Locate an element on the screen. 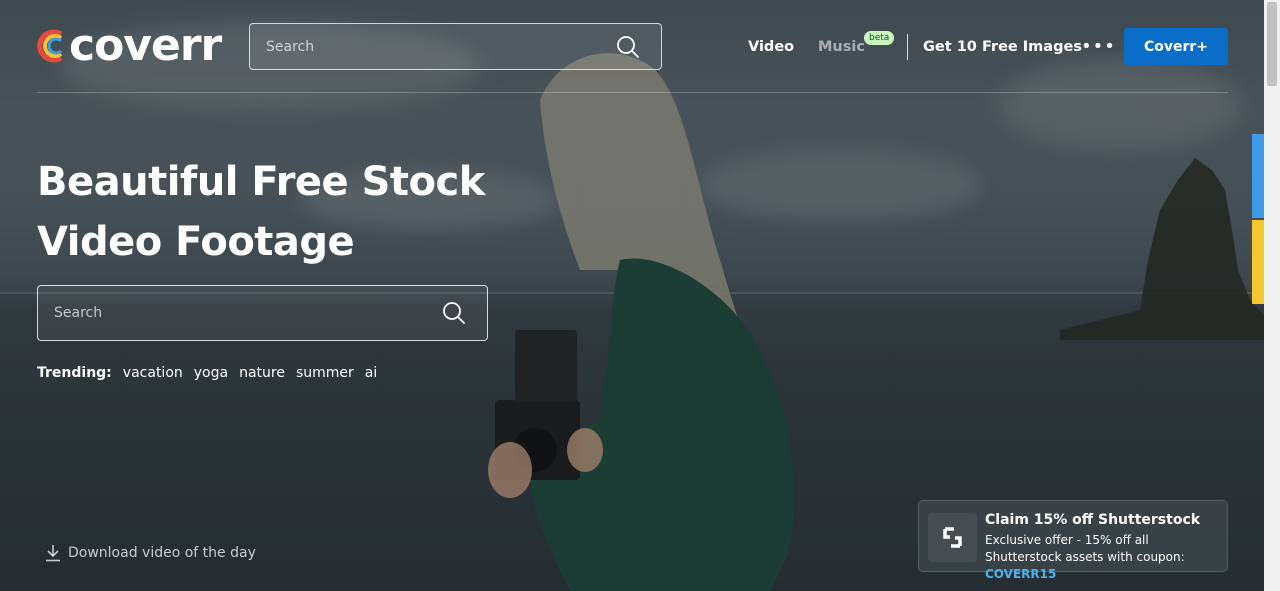  nav-music-label: Music is located at coordinates (841, 47).